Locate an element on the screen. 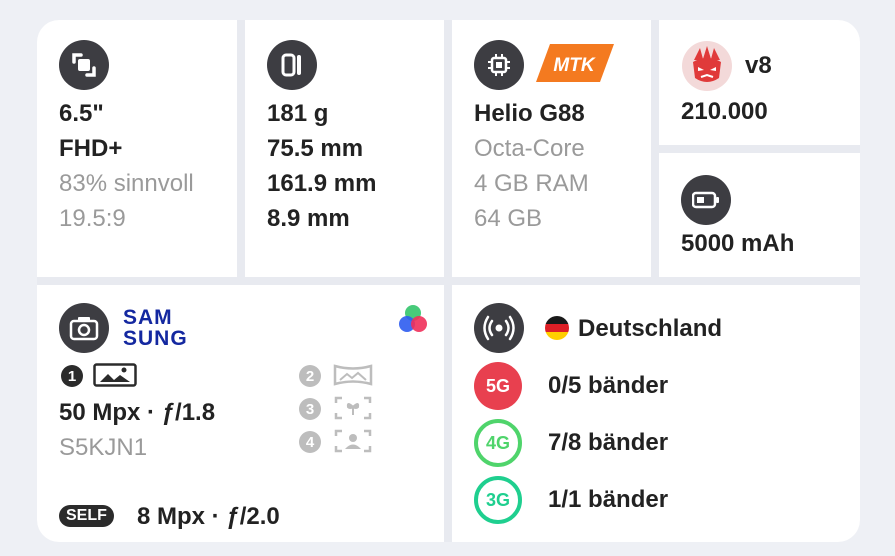  samsung-sensor-logo: SAM SUNG is located at coordinates (155, 328).